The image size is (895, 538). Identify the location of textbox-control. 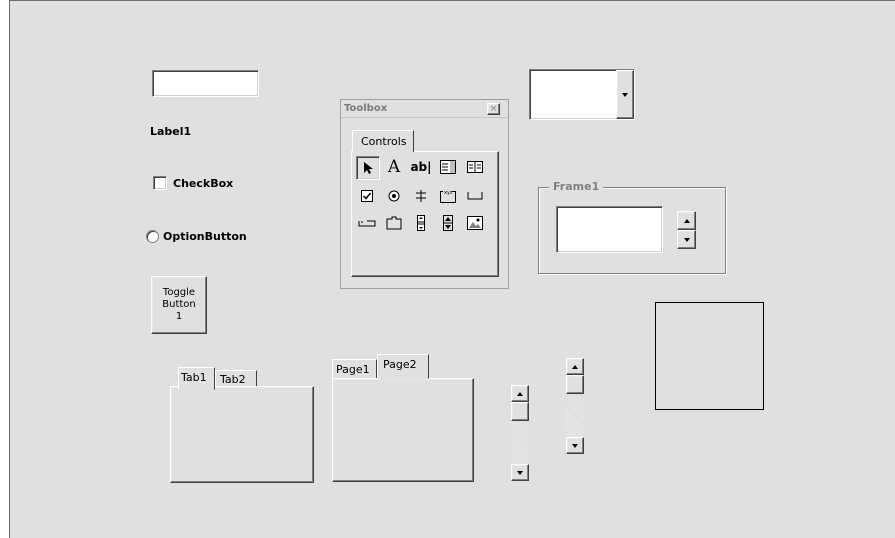
(205, 83).